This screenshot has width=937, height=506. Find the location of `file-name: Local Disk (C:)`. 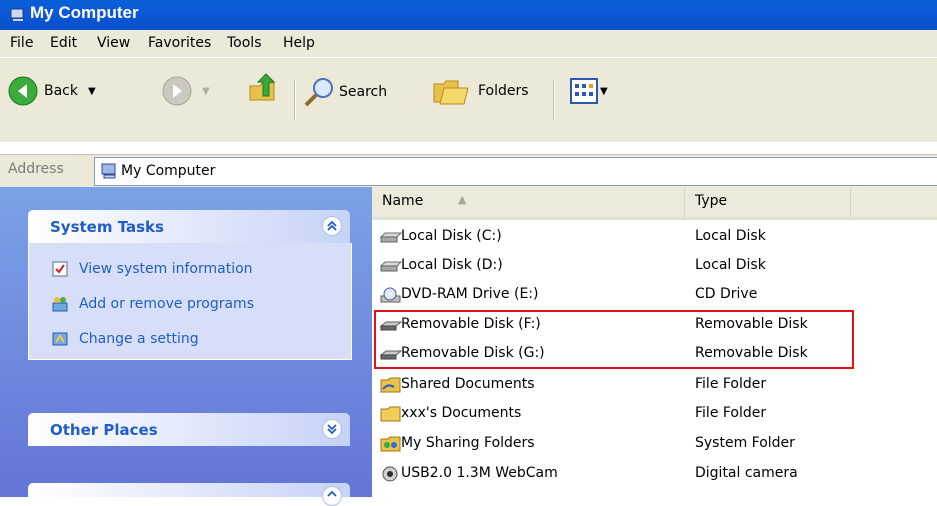

file-name: Local Disk (C:) is located at coordinates (451, 236).